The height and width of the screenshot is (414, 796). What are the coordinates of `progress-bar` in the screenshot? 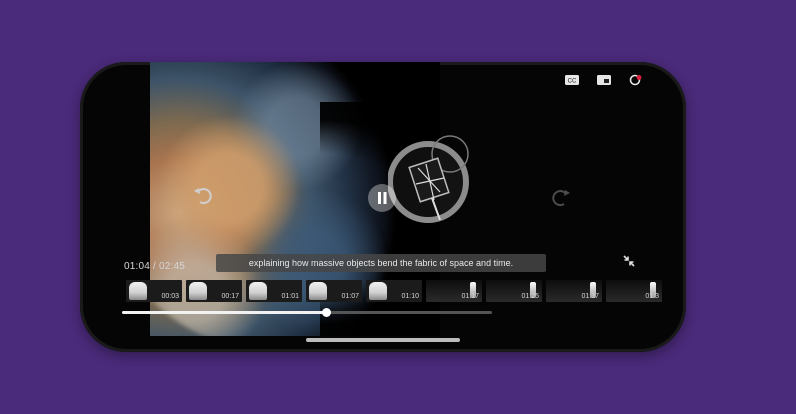 It's located at (307, 312).